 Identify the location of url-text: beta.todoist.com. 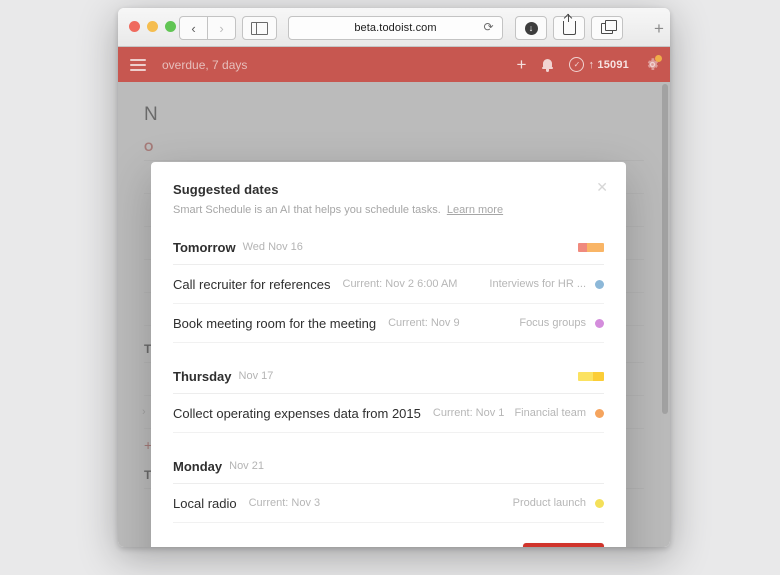
(395, 28).